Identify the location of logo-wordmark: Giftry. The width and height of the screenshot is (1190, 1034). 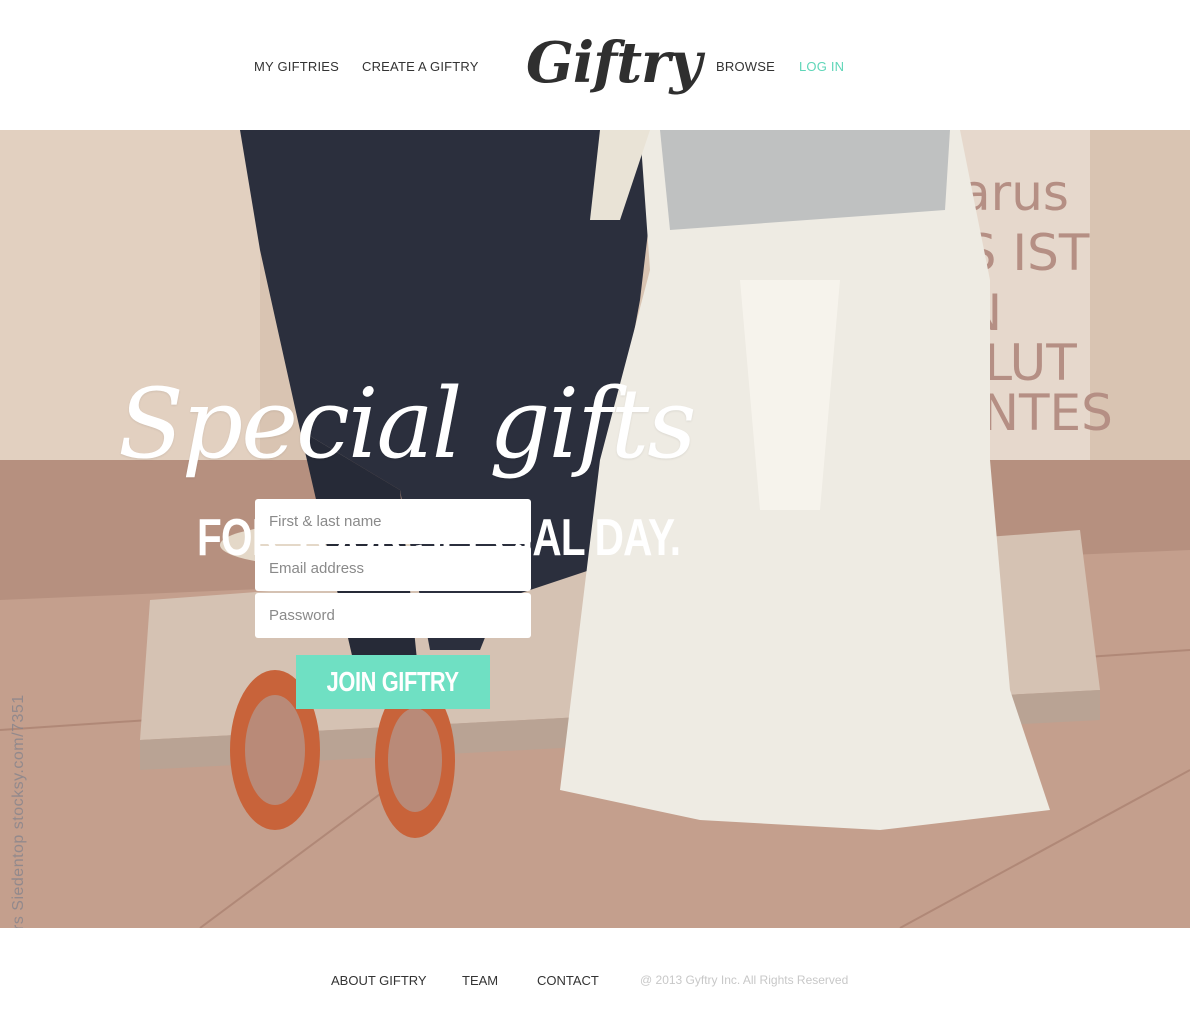
(614, 63).